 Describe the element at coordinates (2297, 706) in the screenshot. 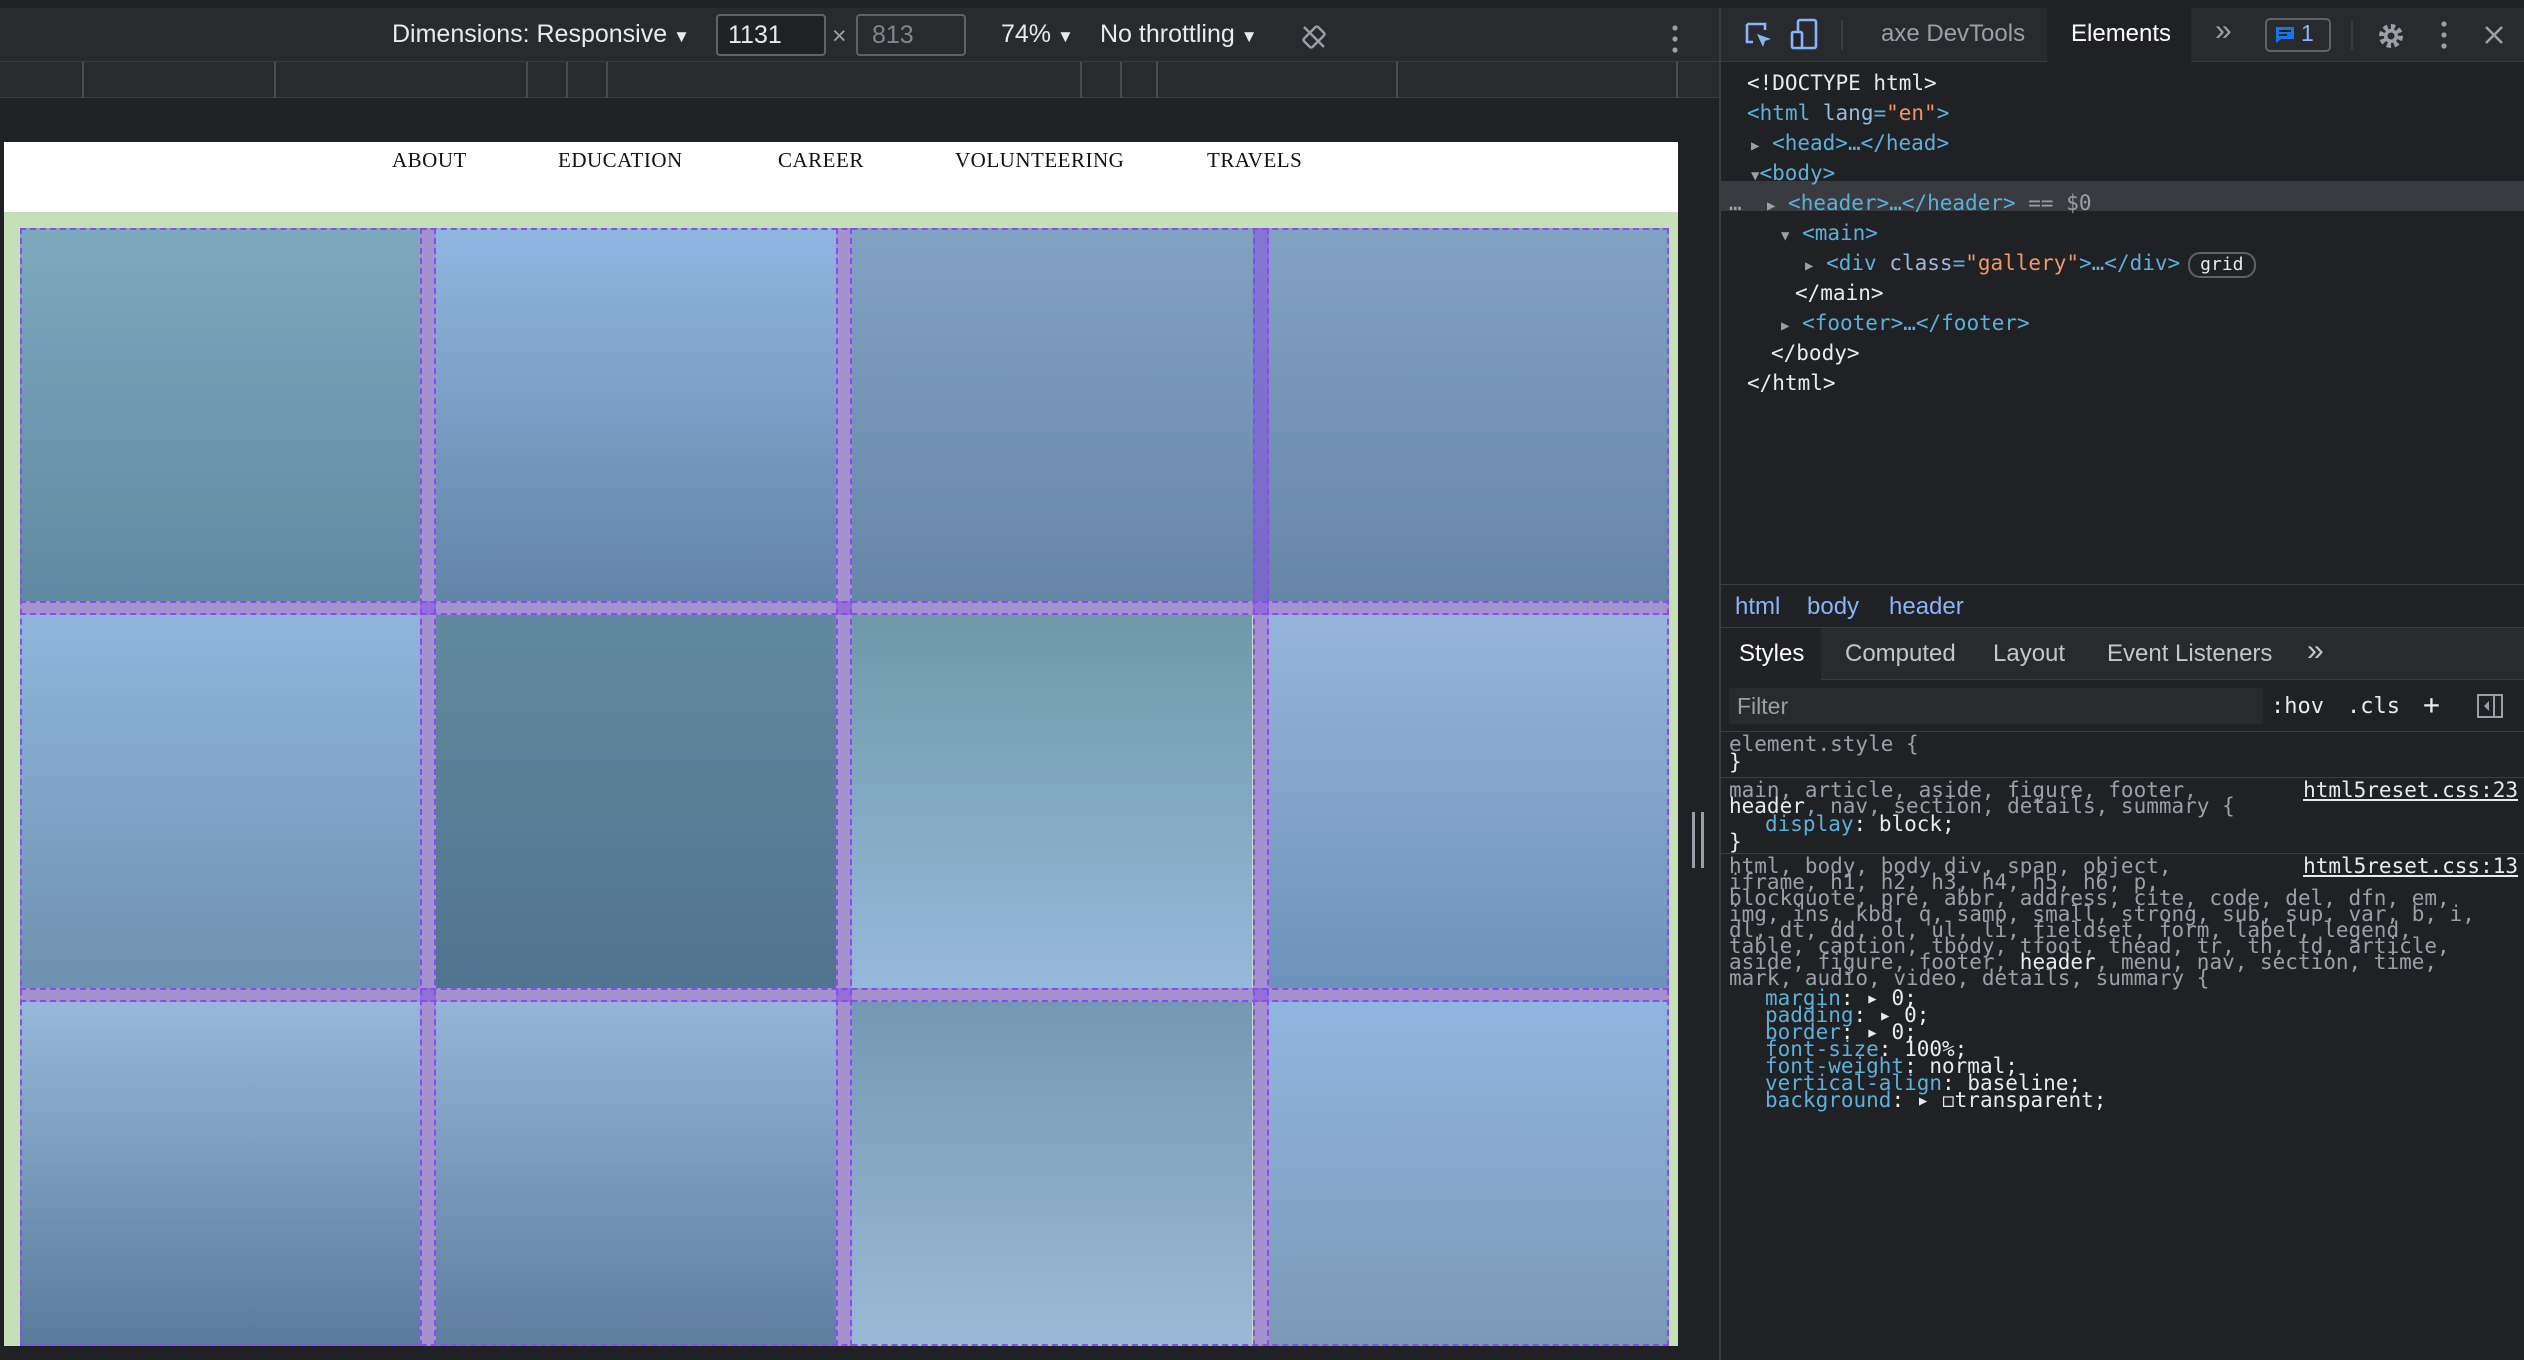

I see `hover-state-toggle: :hov` at that location.